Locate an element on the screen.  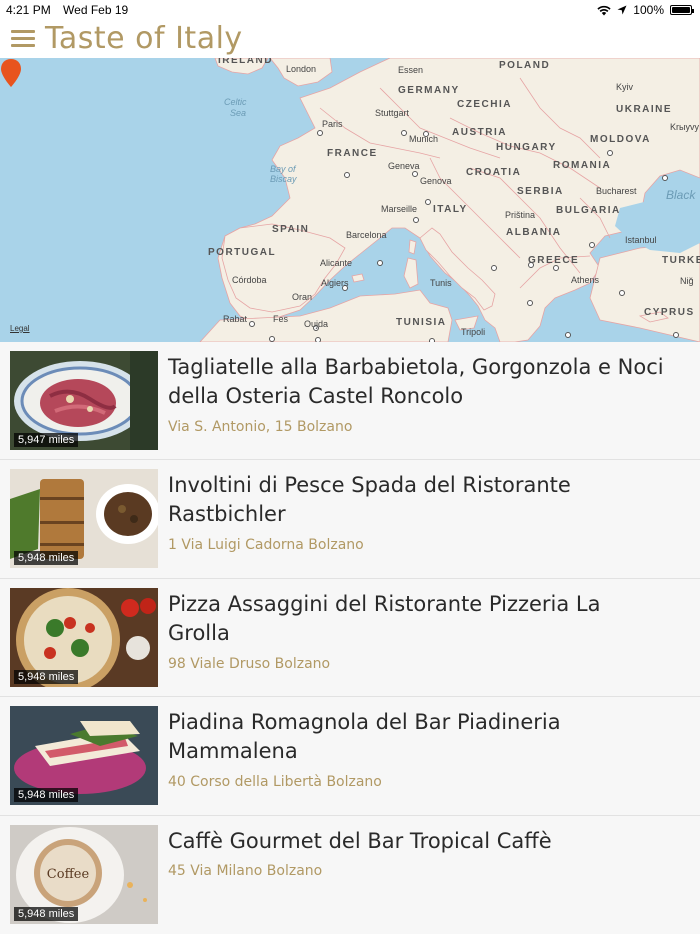
status-right: 100% is located at coordinates (645, 10).